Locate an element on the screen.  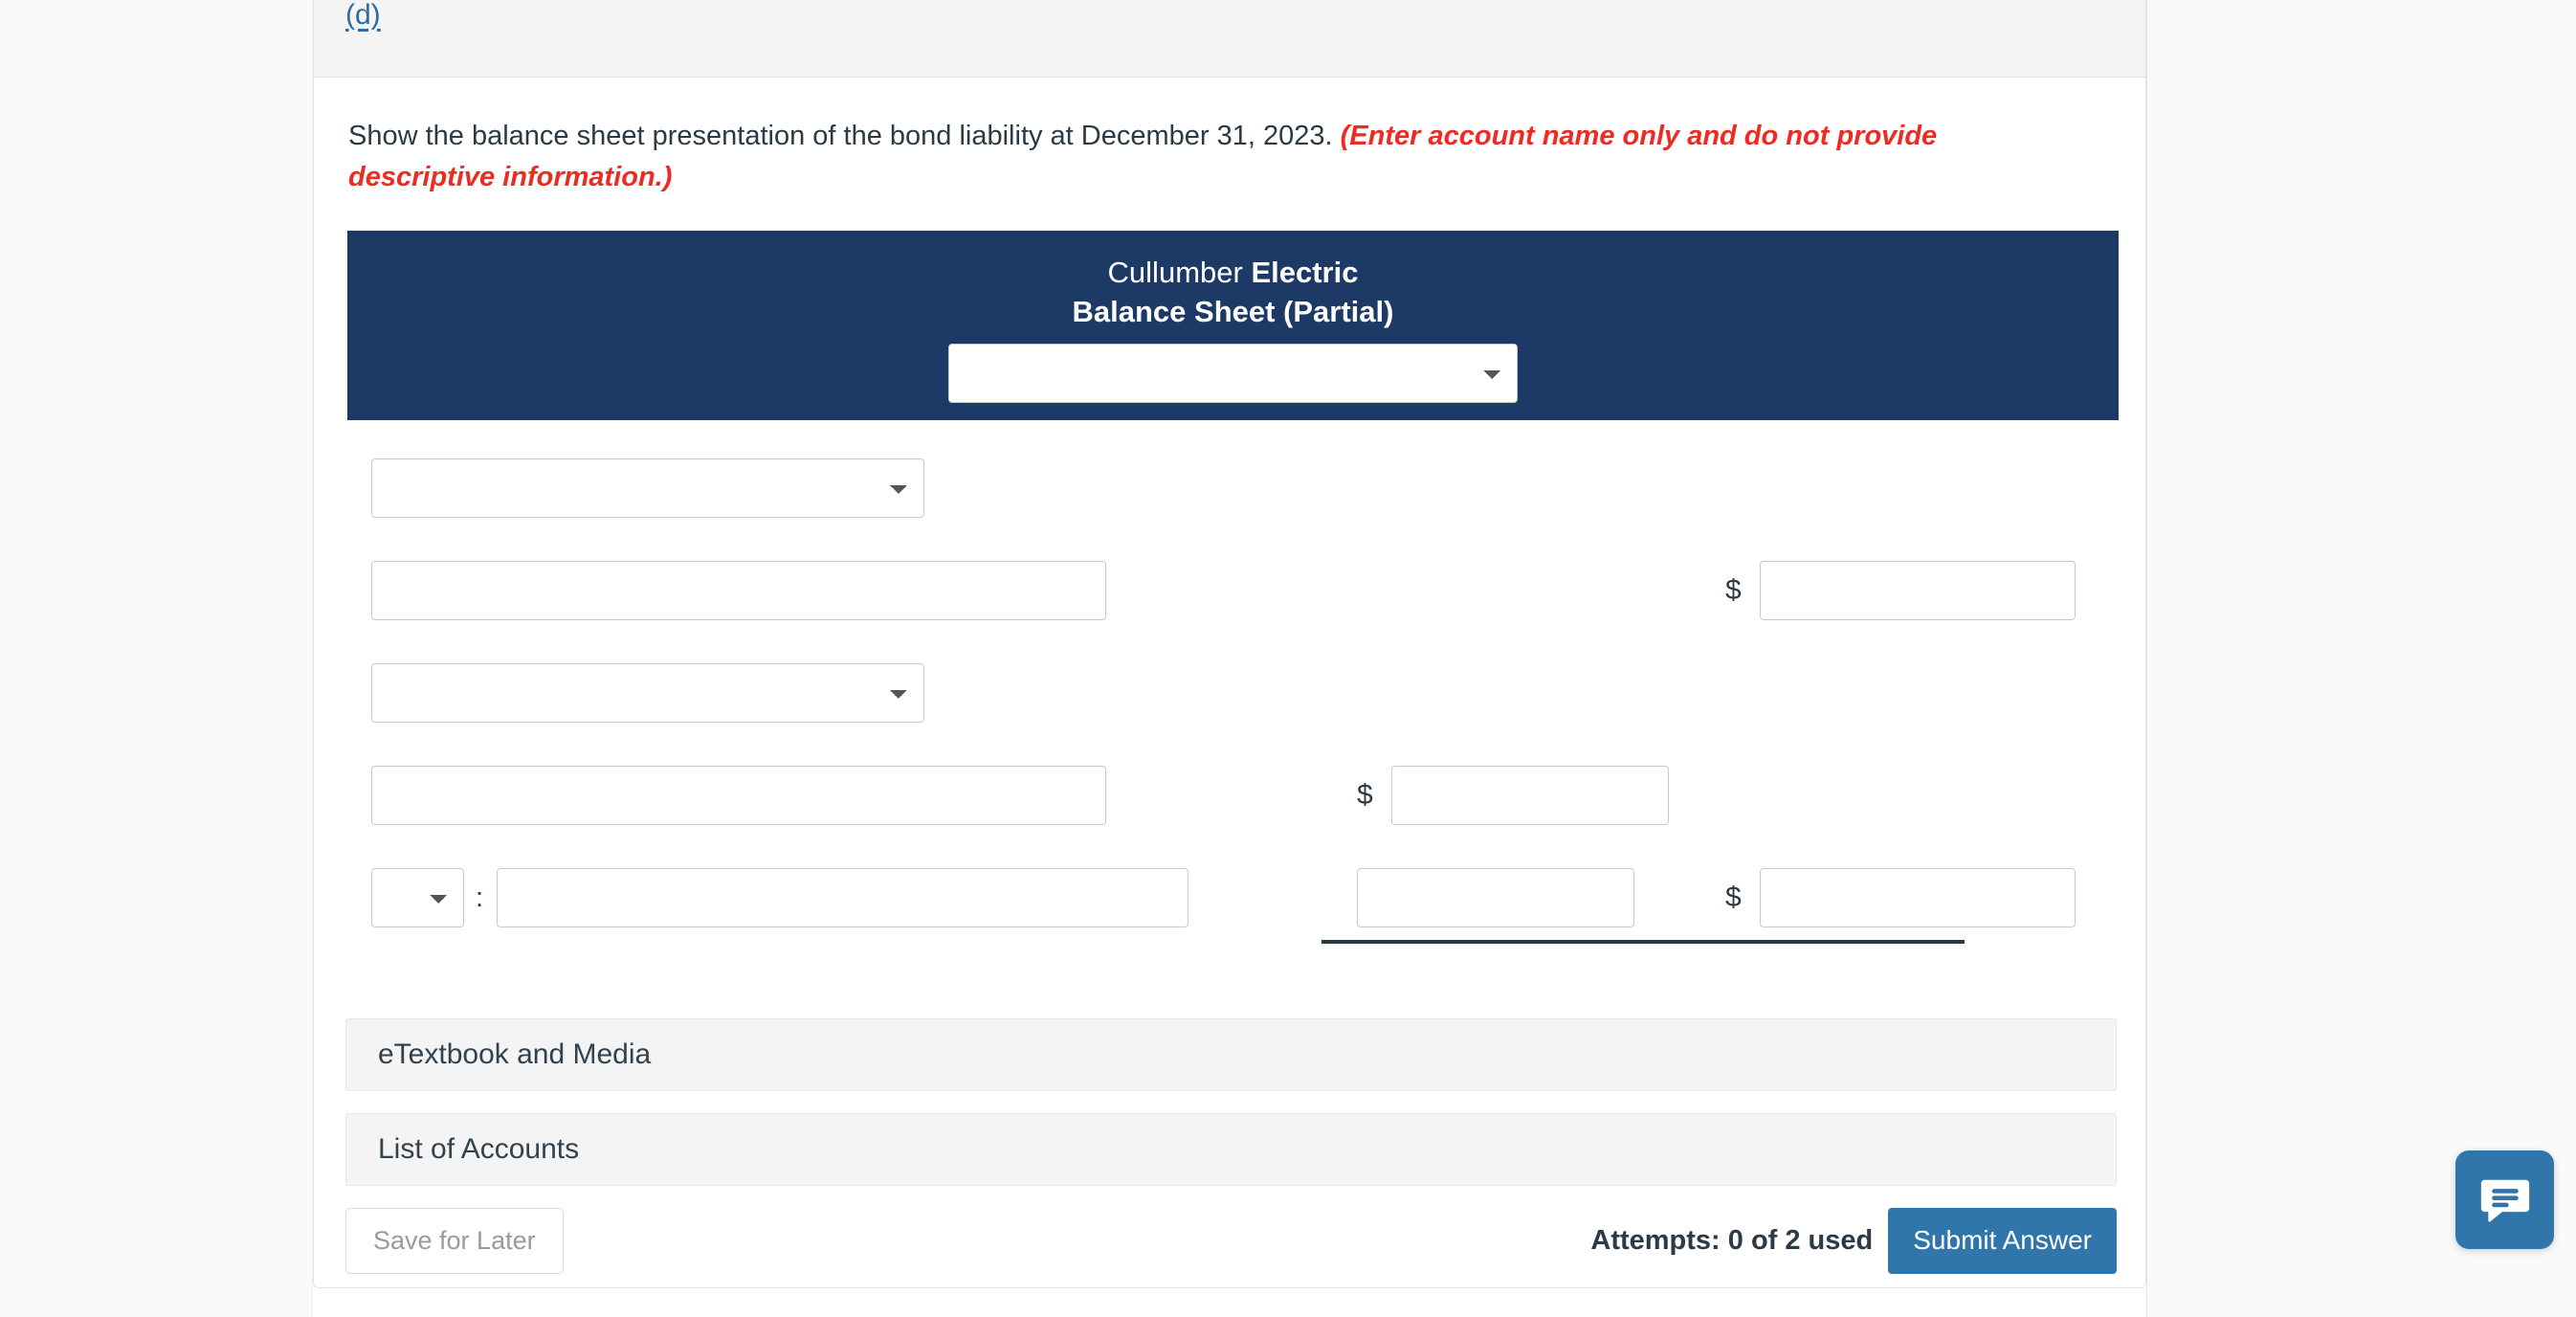
row5-right-cell: $ is located at coordinates (1922, 898).